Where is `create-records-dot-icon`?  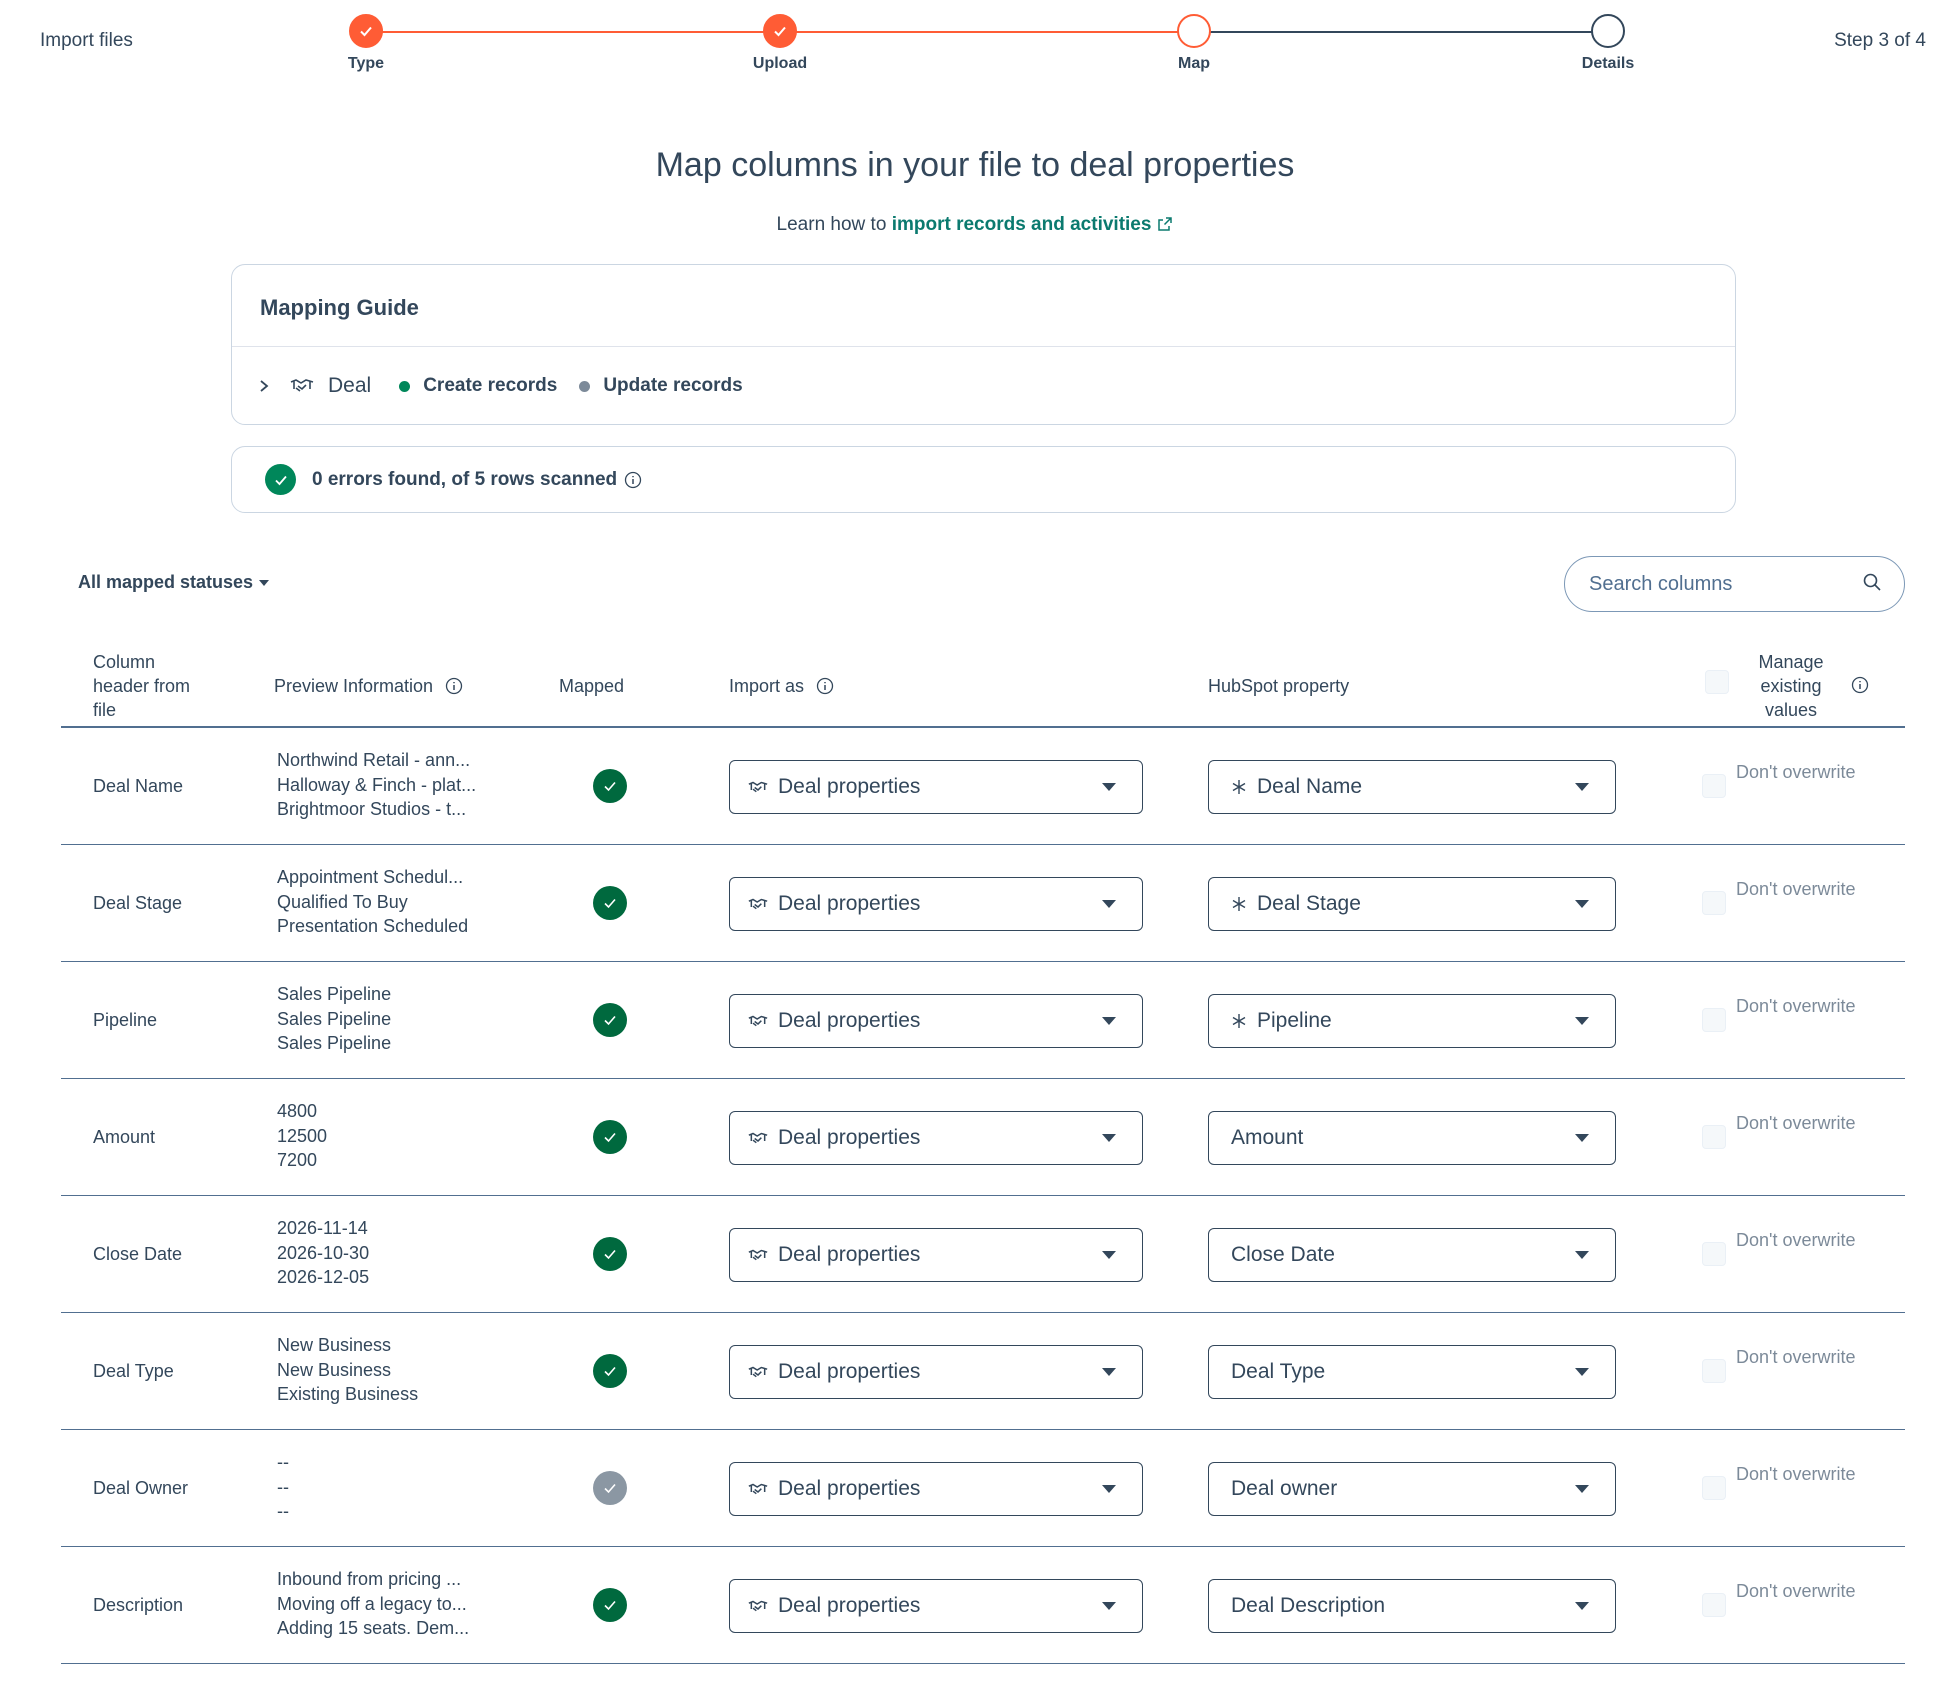
create-records-dot-icon is located at coordinates (405, 386).